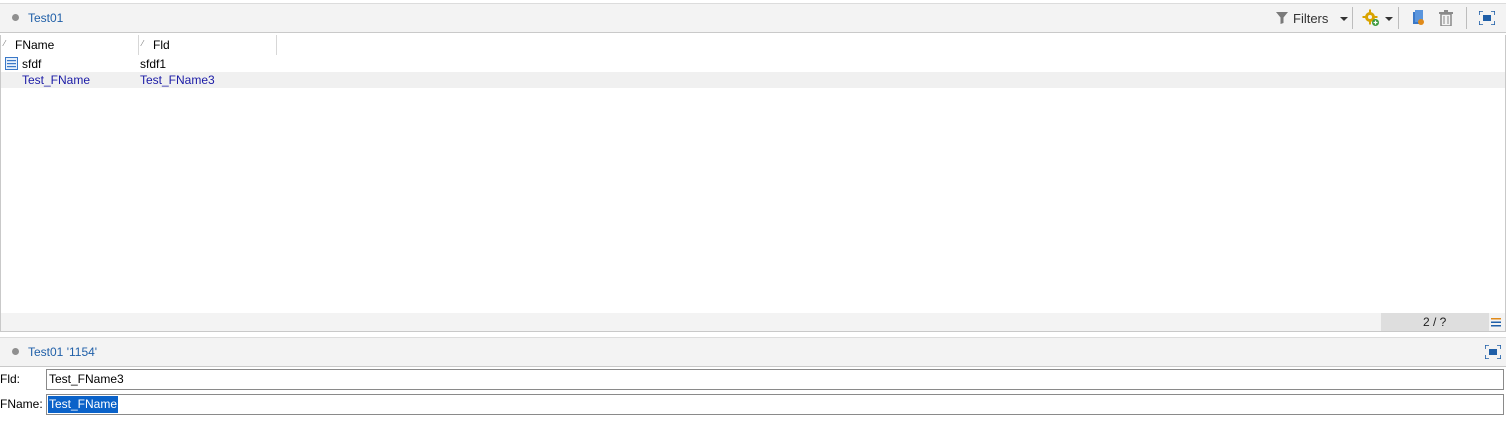 The image size is (1506, 438). What do you see at coordinates (753, 18) in the screenshot?
I see `list-panel-header: Test01 Filters` at bounding box center [753, 18].